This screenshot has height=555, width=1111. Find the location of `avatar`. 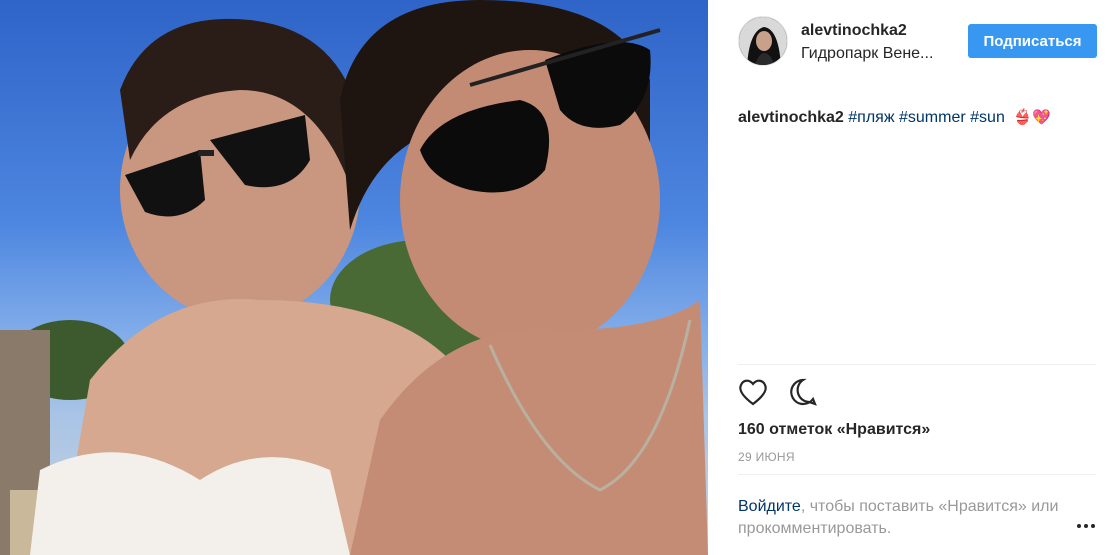

avatar is located at coordinates (763, 41).